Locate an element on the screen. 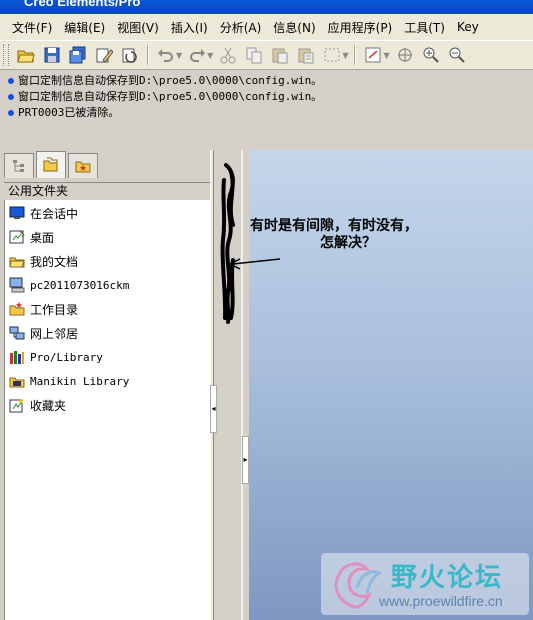  paste-icon is located at coordinates (280, 55).